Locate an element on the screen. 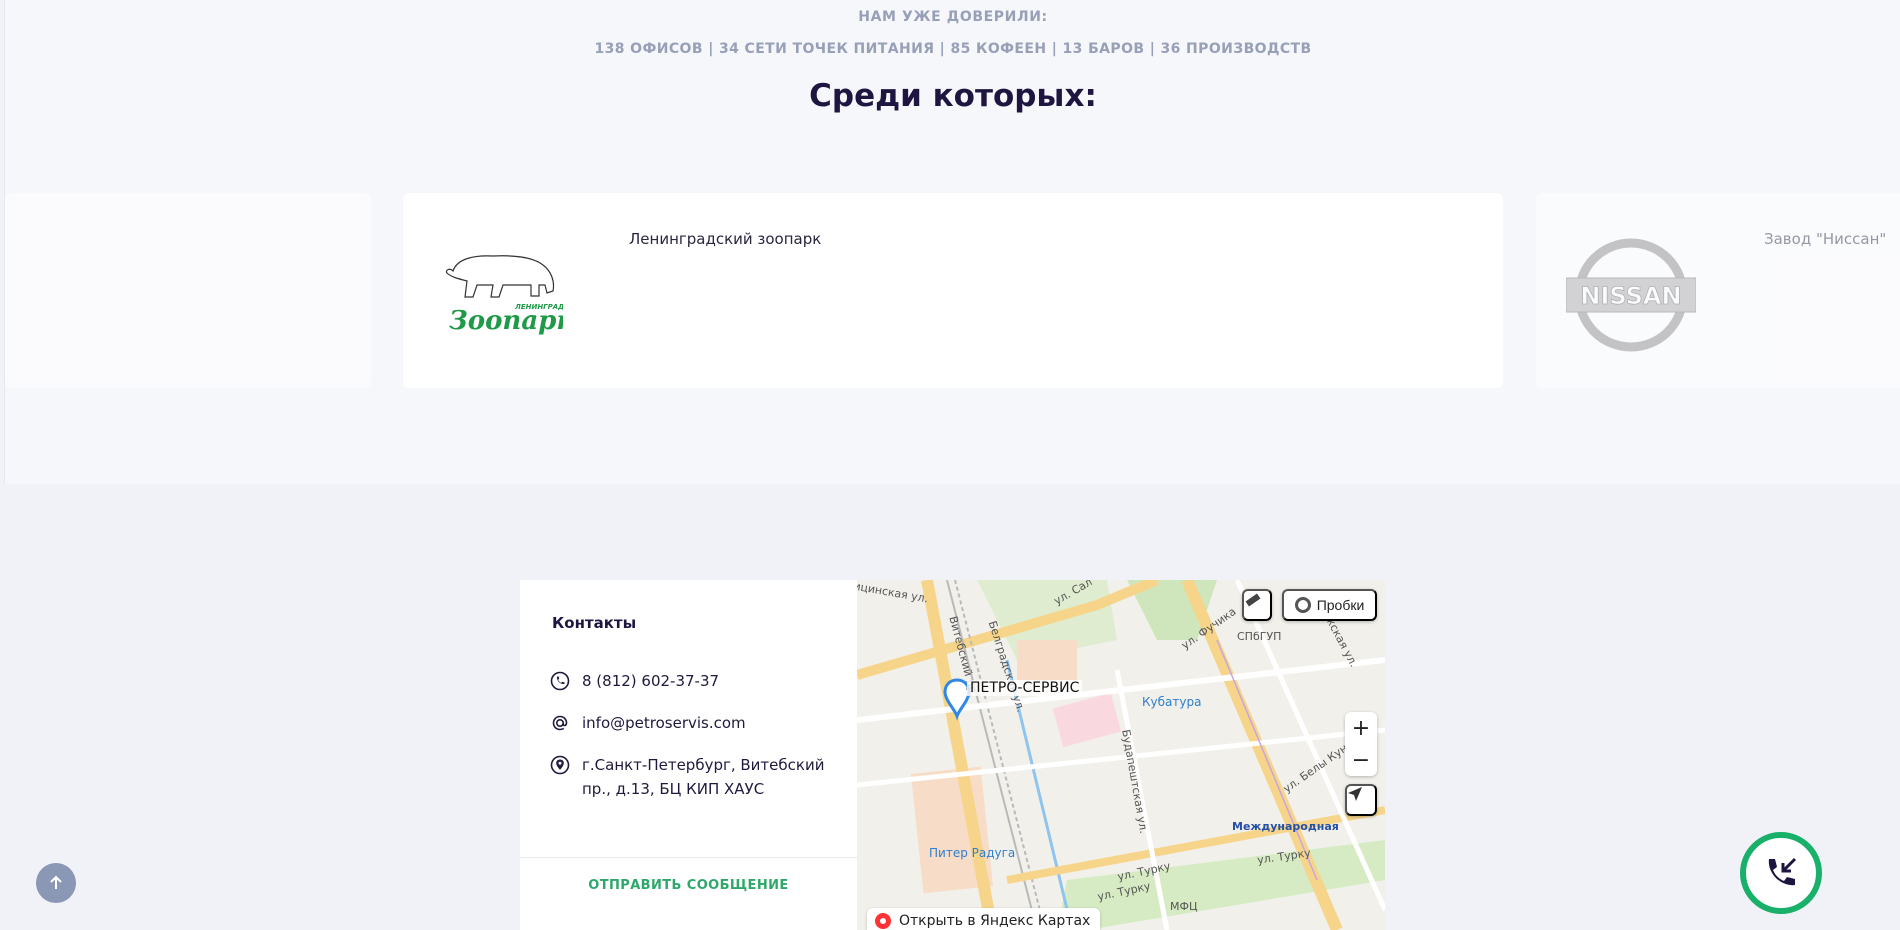 The height and width of the screenshot is (930, 1900). zoom-control: + − is located at coordinates (1361, 744).